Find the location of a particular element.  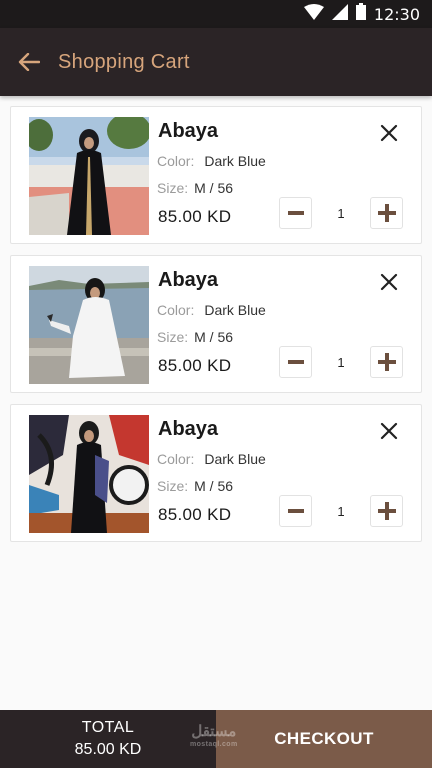

total-value: 85.00 KD is located at coordinates (108, 749).